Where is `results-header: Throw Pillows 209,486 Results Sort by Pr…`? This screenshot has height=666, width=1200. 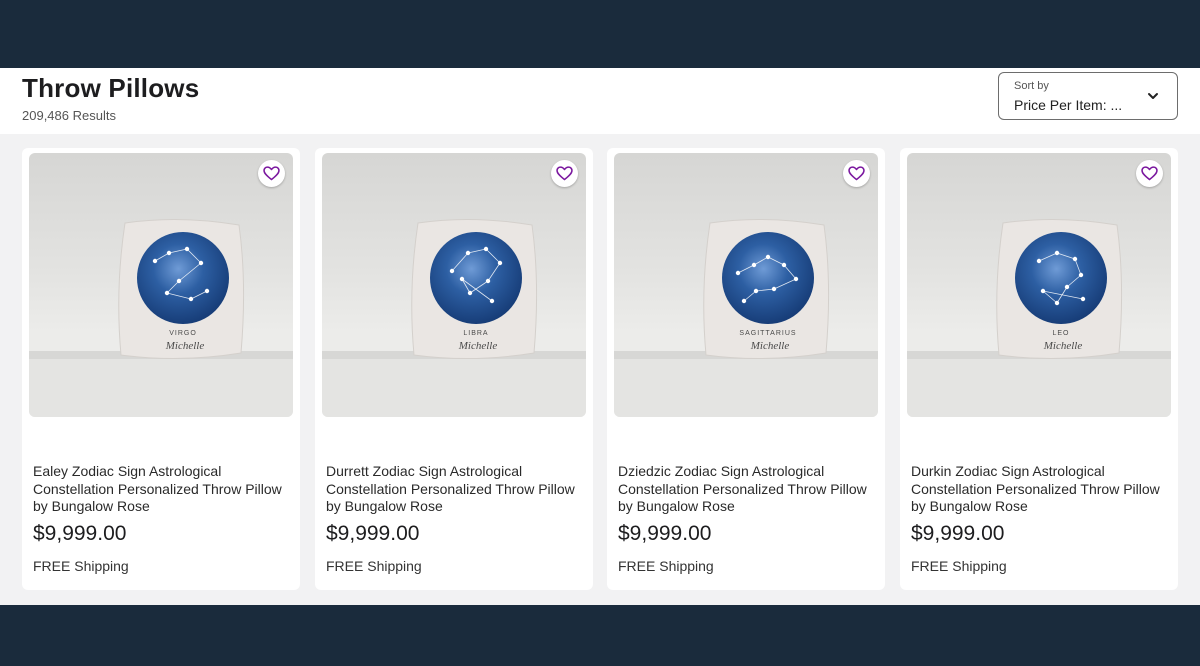
results-header: Throw Pillows 209,486 Results Sort by Pr… is located at coordinates (600, 101).